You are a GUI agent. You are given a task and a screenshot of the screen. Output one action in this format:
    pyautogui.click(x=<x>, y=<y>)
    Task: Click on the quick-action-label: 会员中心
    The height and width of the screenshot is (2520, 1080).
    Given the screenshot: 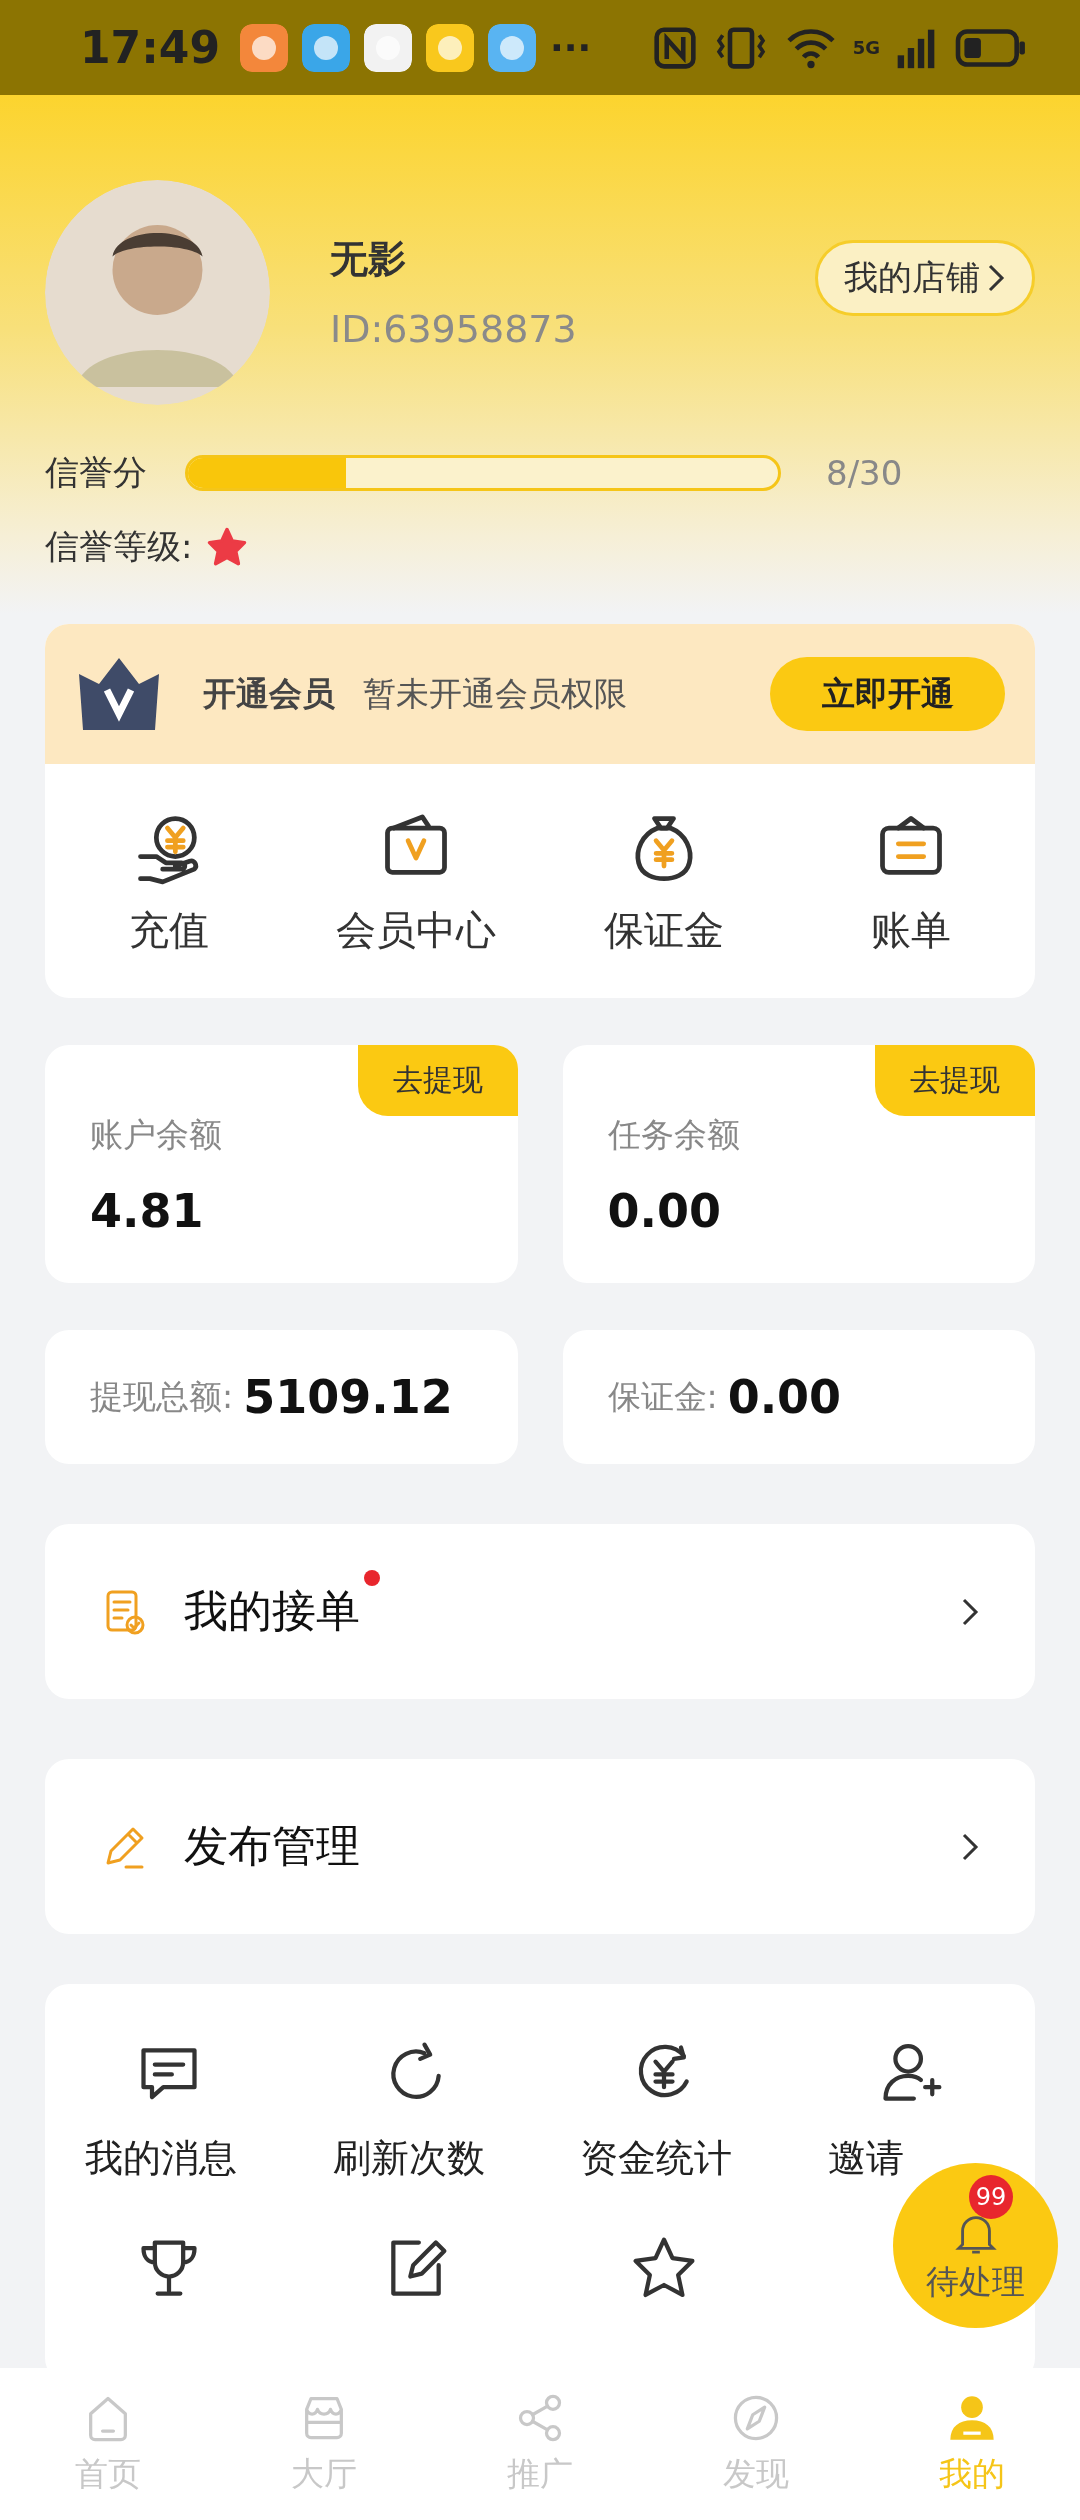 What is the action you would take?
    pyautogui.click(x=416, y=930)
    